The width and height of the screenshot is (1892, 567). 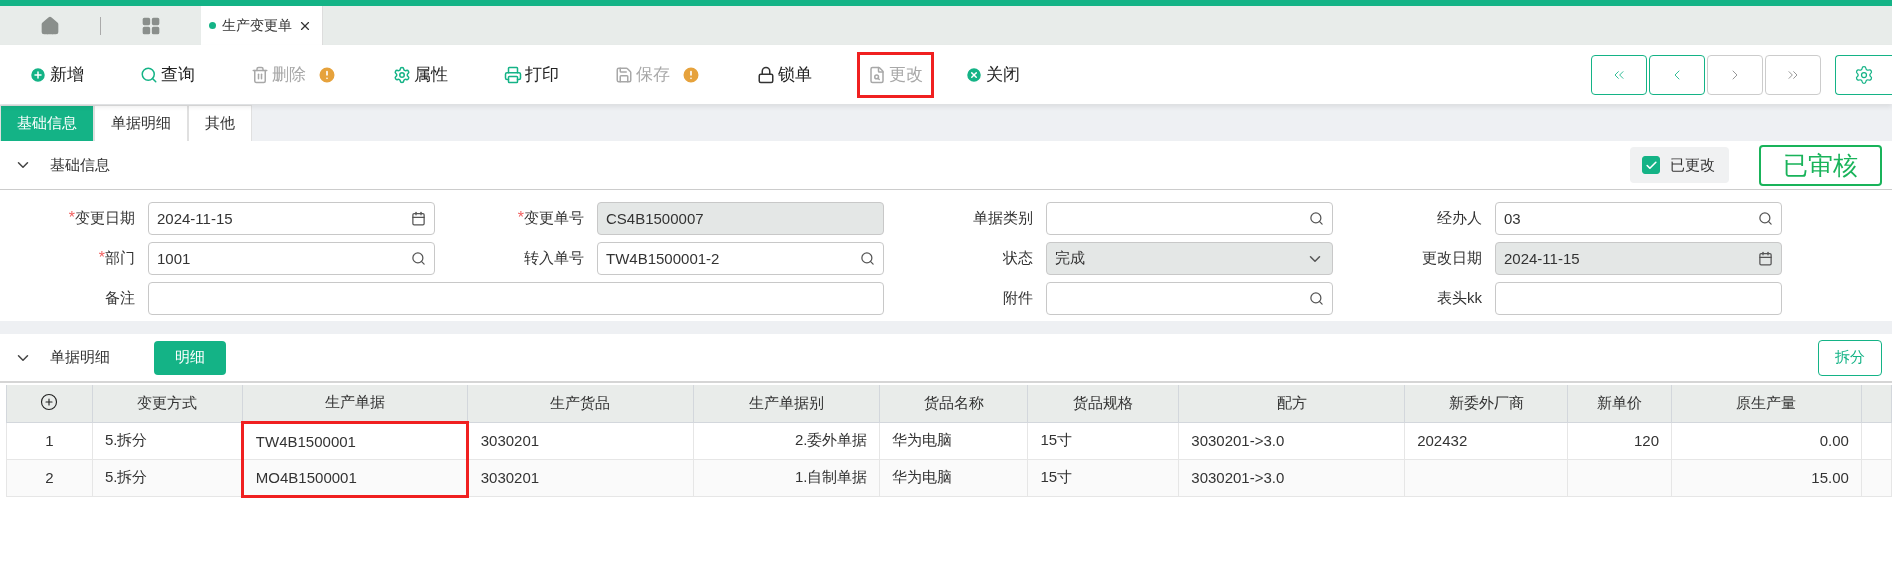 What do you see at coordinates (513, 74) in the screenshot?
I see `printer-icon` at bounding box center [513, 74].